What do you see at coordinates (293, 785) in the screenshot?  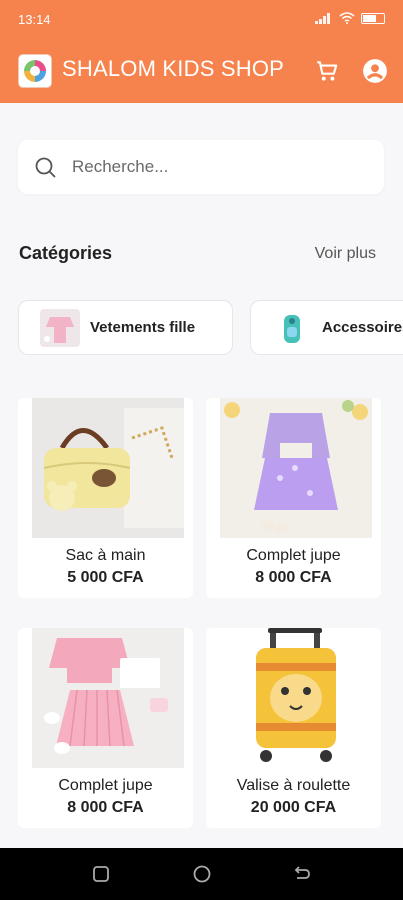 I see `product-name: Valise à roulette` at bounding box center [293, 785].